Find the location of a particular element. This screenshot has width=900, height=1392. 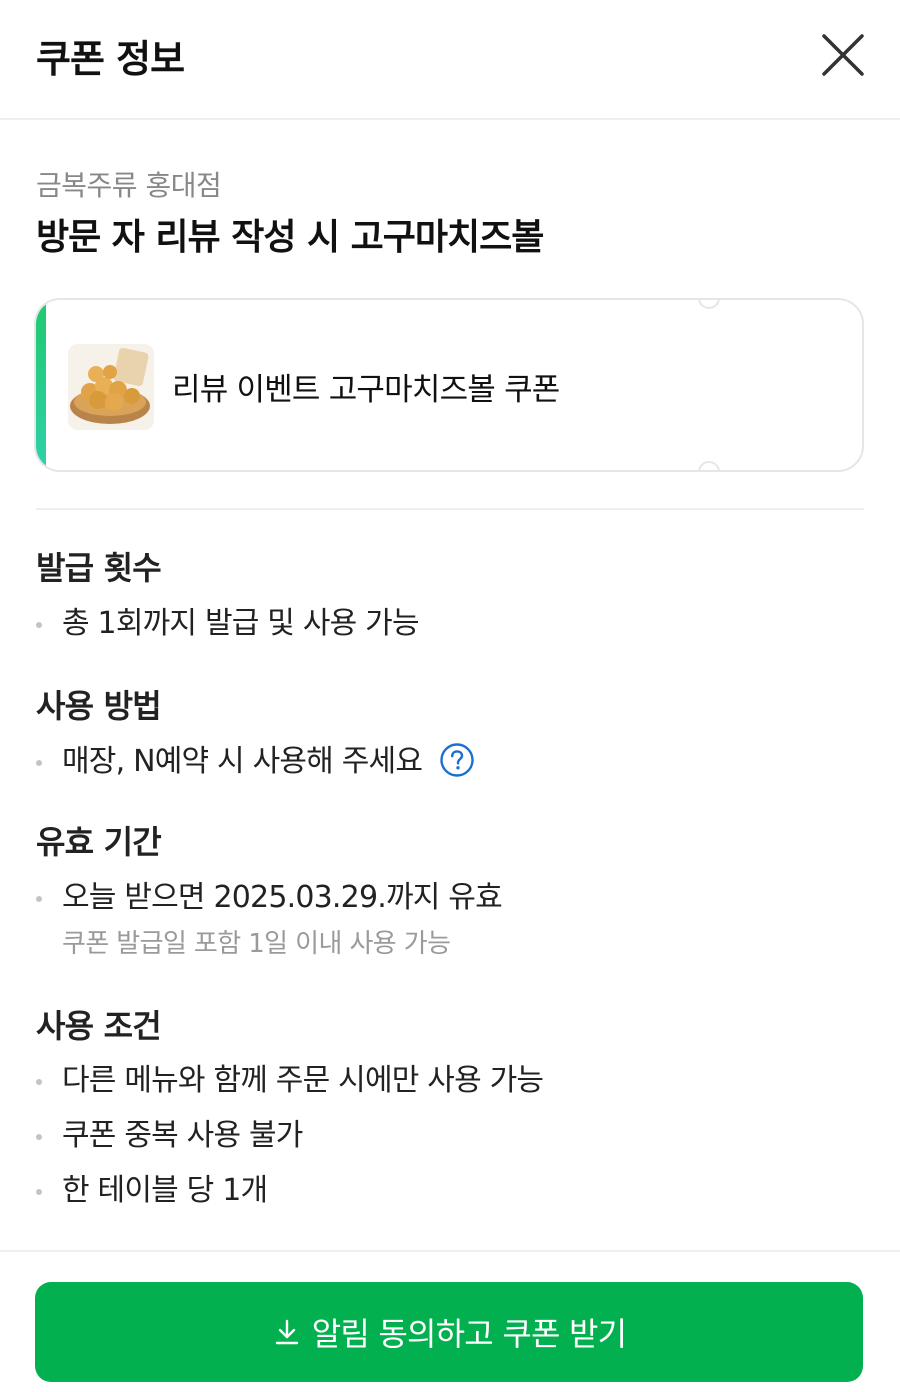

download-icon is located at coordinates (286, 1332).